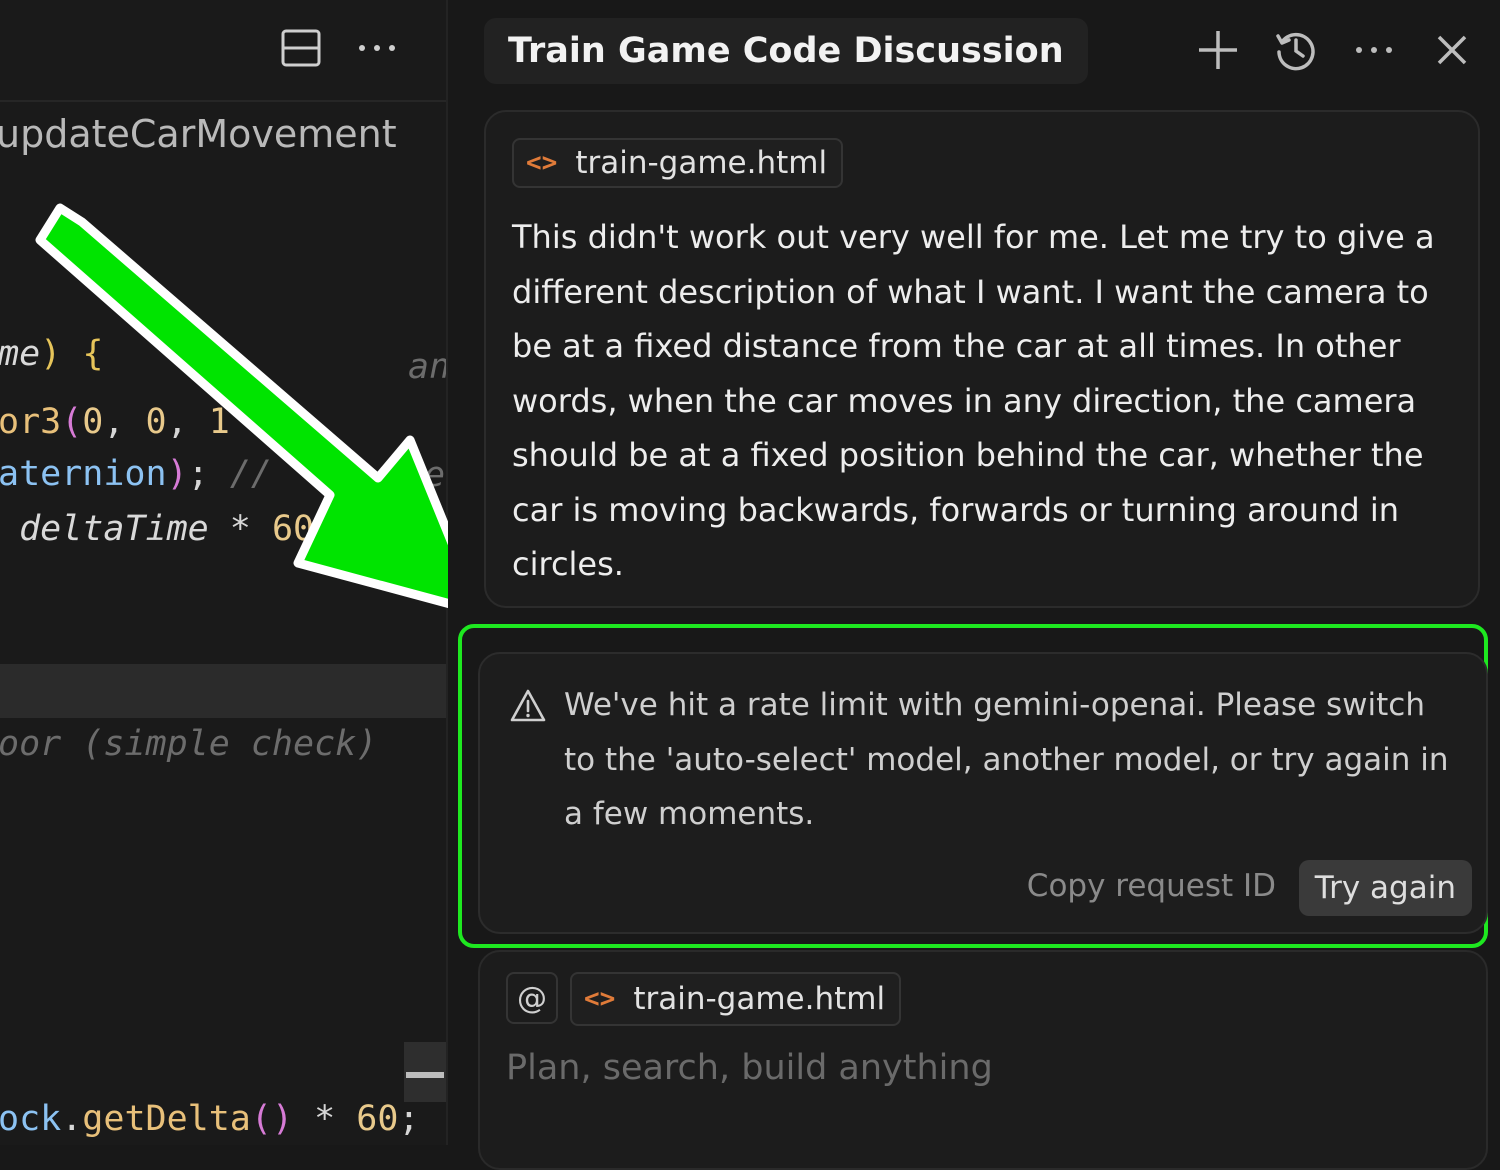 The image size is (1500, 1170). What do you see at coordinates (956, 1068) in the screenshot?
I see `chat-input` at bounding box center [956, 1068].